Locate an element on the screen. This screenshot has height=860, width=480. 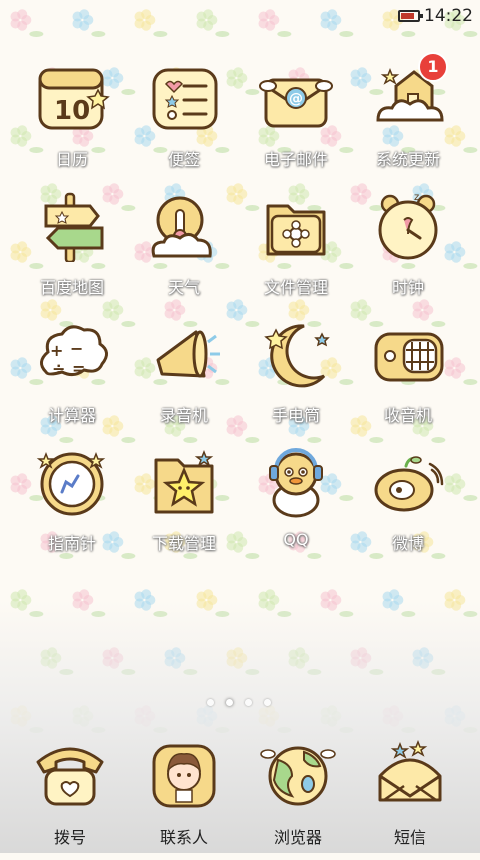
radio-icon is located at coordinates (409, 357).